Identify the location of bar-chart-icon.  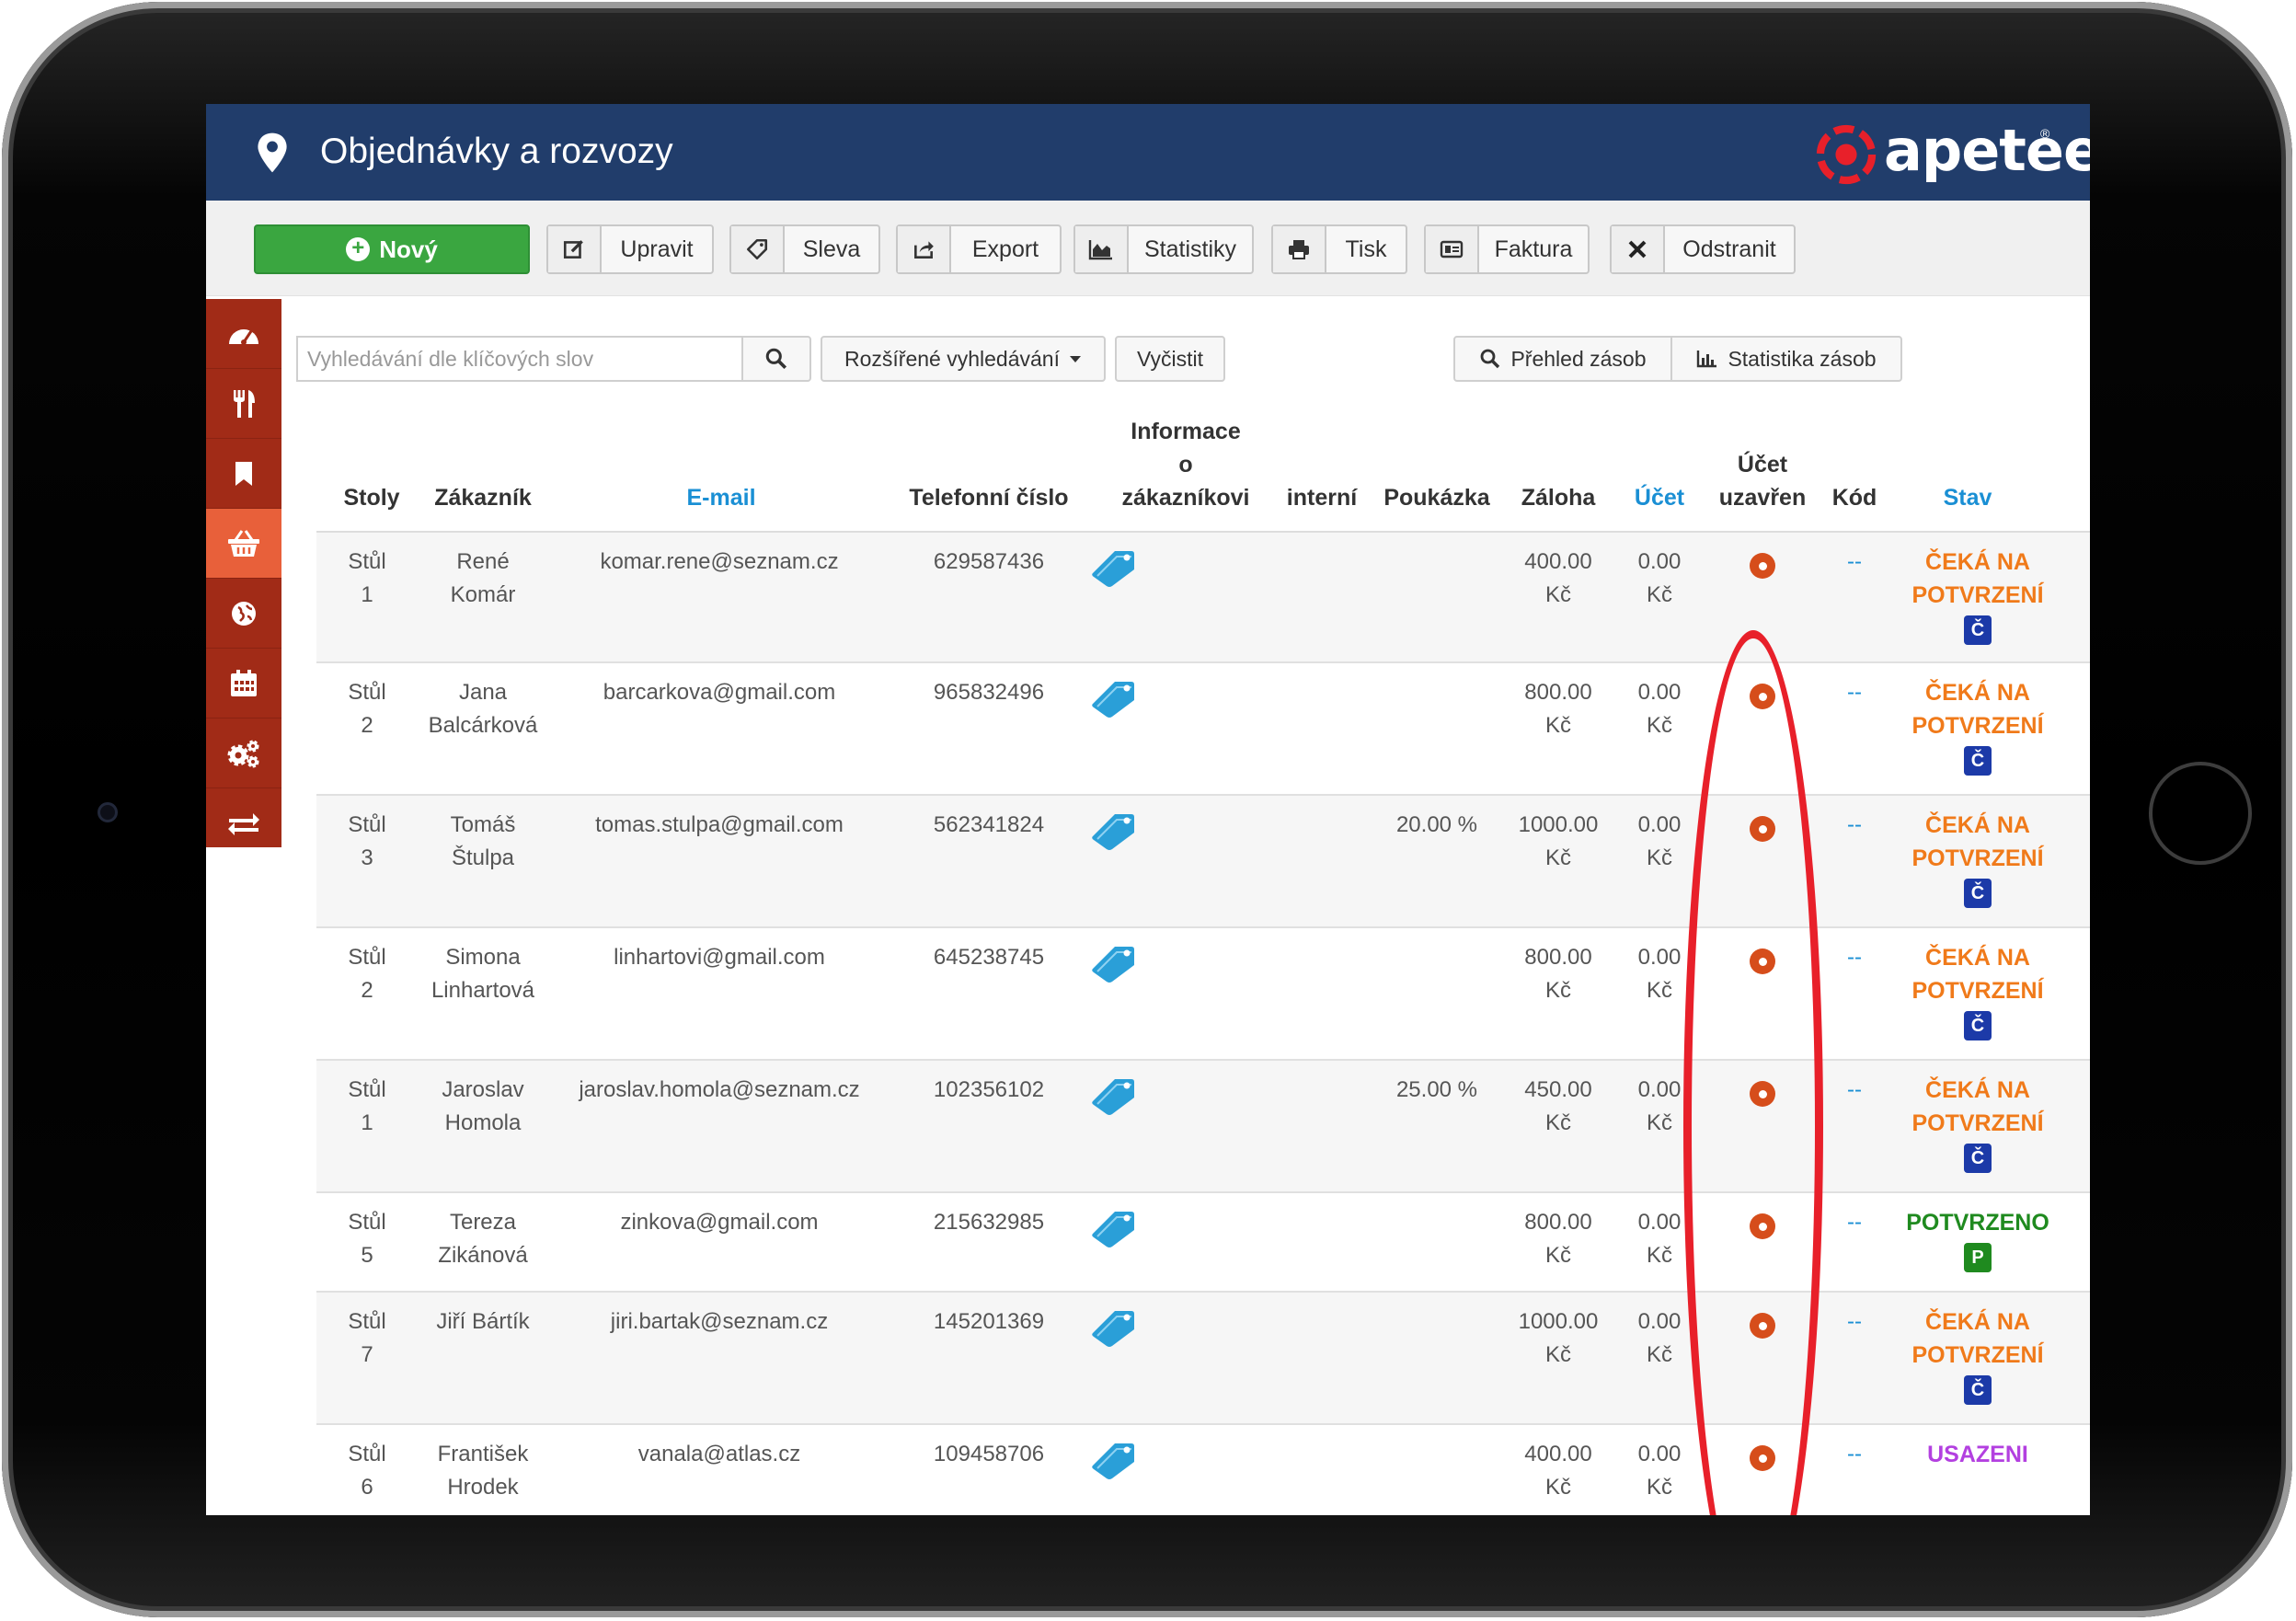
(1707, 360).